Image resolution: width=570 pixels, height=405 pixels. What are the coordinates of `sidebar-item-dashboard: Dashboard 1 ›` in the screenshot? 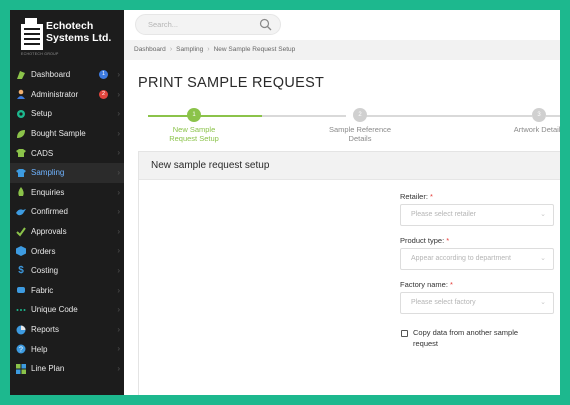 It's located at (67, 75).